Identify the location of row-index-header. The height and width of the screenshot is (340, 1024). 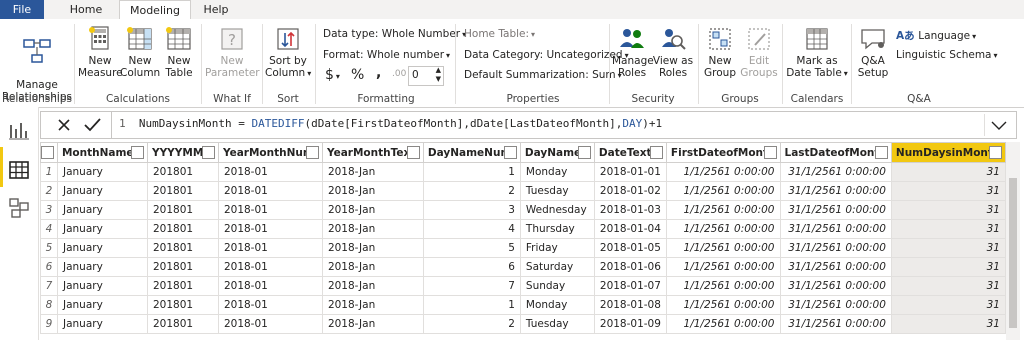
(49, 152).